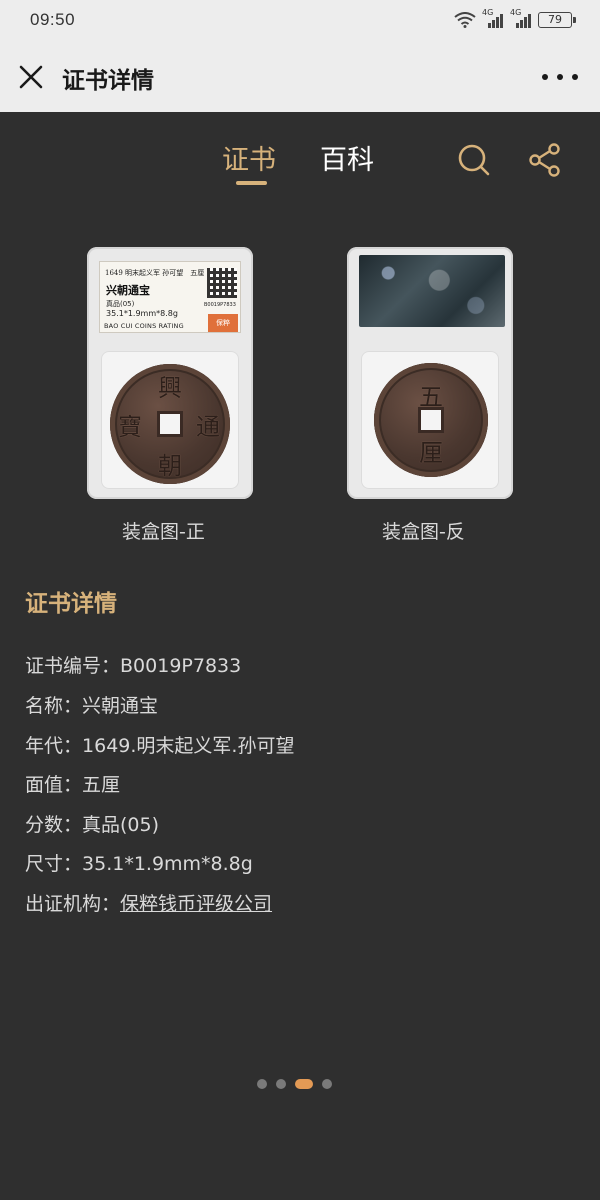  I want to click on slab-back-image: 五 厘, so click(430, 373).